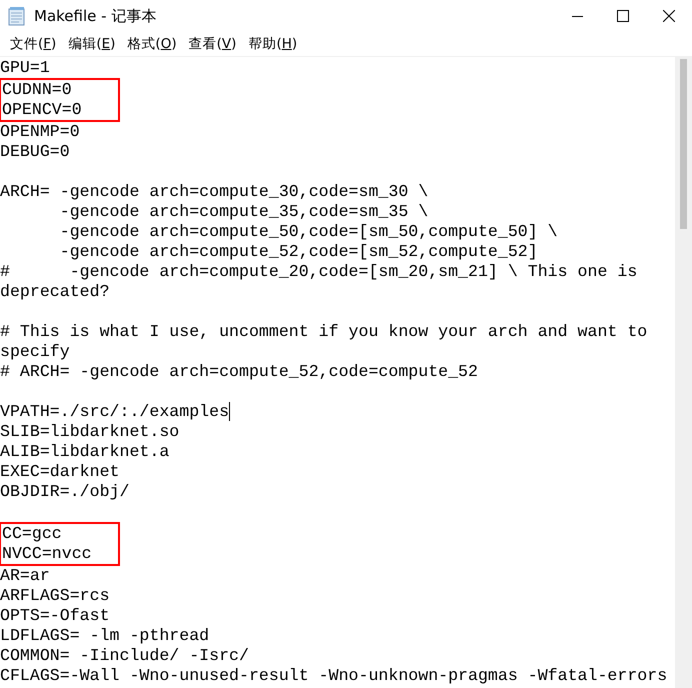 The width and height of the screenshot is (692, 688). I want to click on menu-item: 编辑(E), so click(92, 44).